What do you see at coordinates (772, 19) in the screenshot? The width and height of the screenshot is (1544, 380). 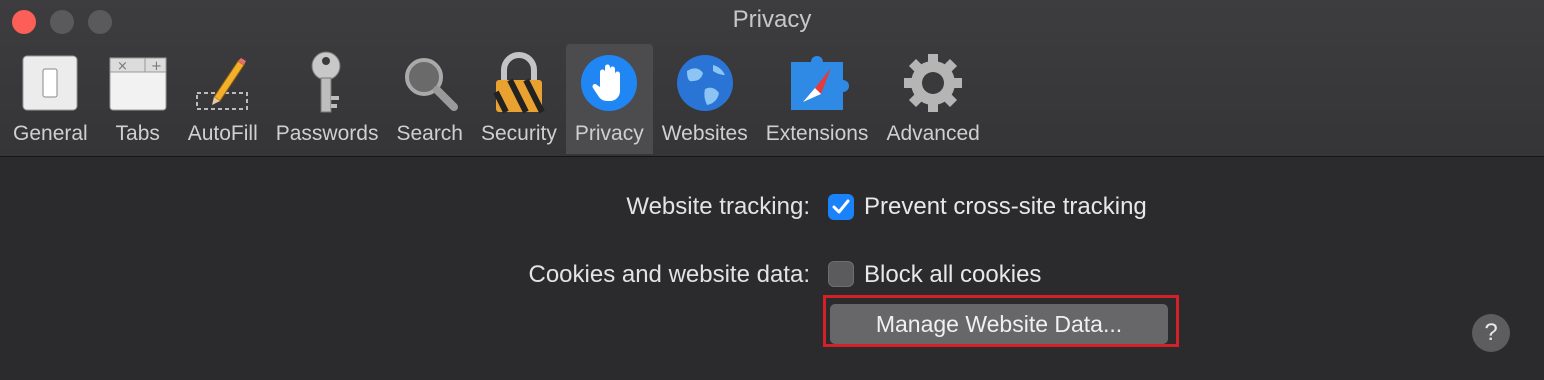 I see `window-title: Privacy` at bounding box center [772, 19].